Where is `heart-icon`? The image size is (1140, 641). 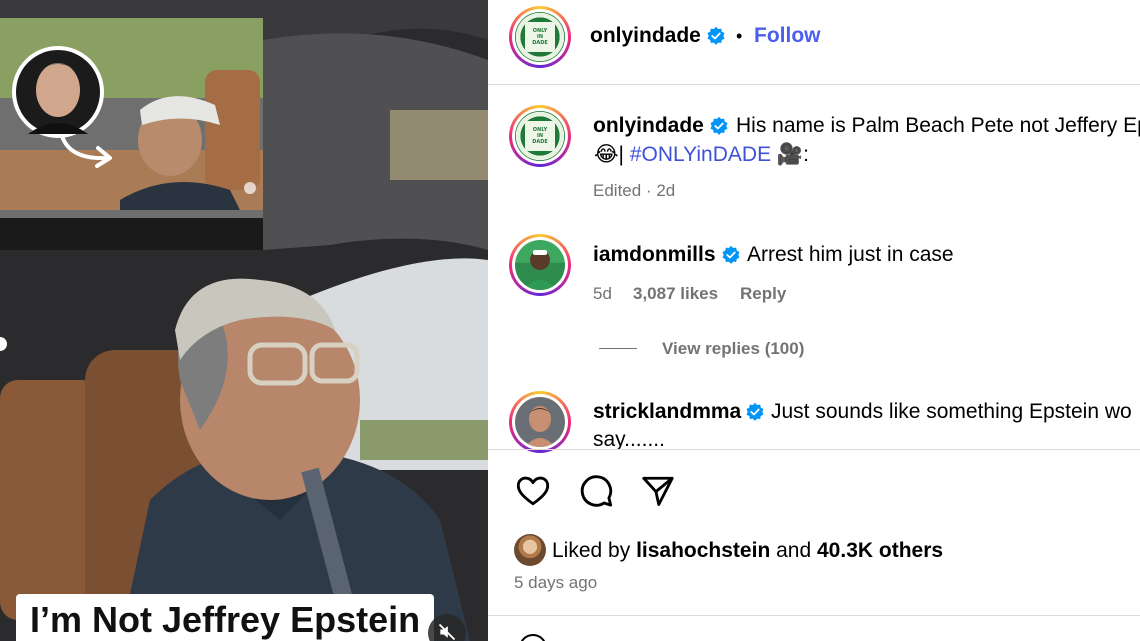 heart-icon is located at coordinates (533, 491).